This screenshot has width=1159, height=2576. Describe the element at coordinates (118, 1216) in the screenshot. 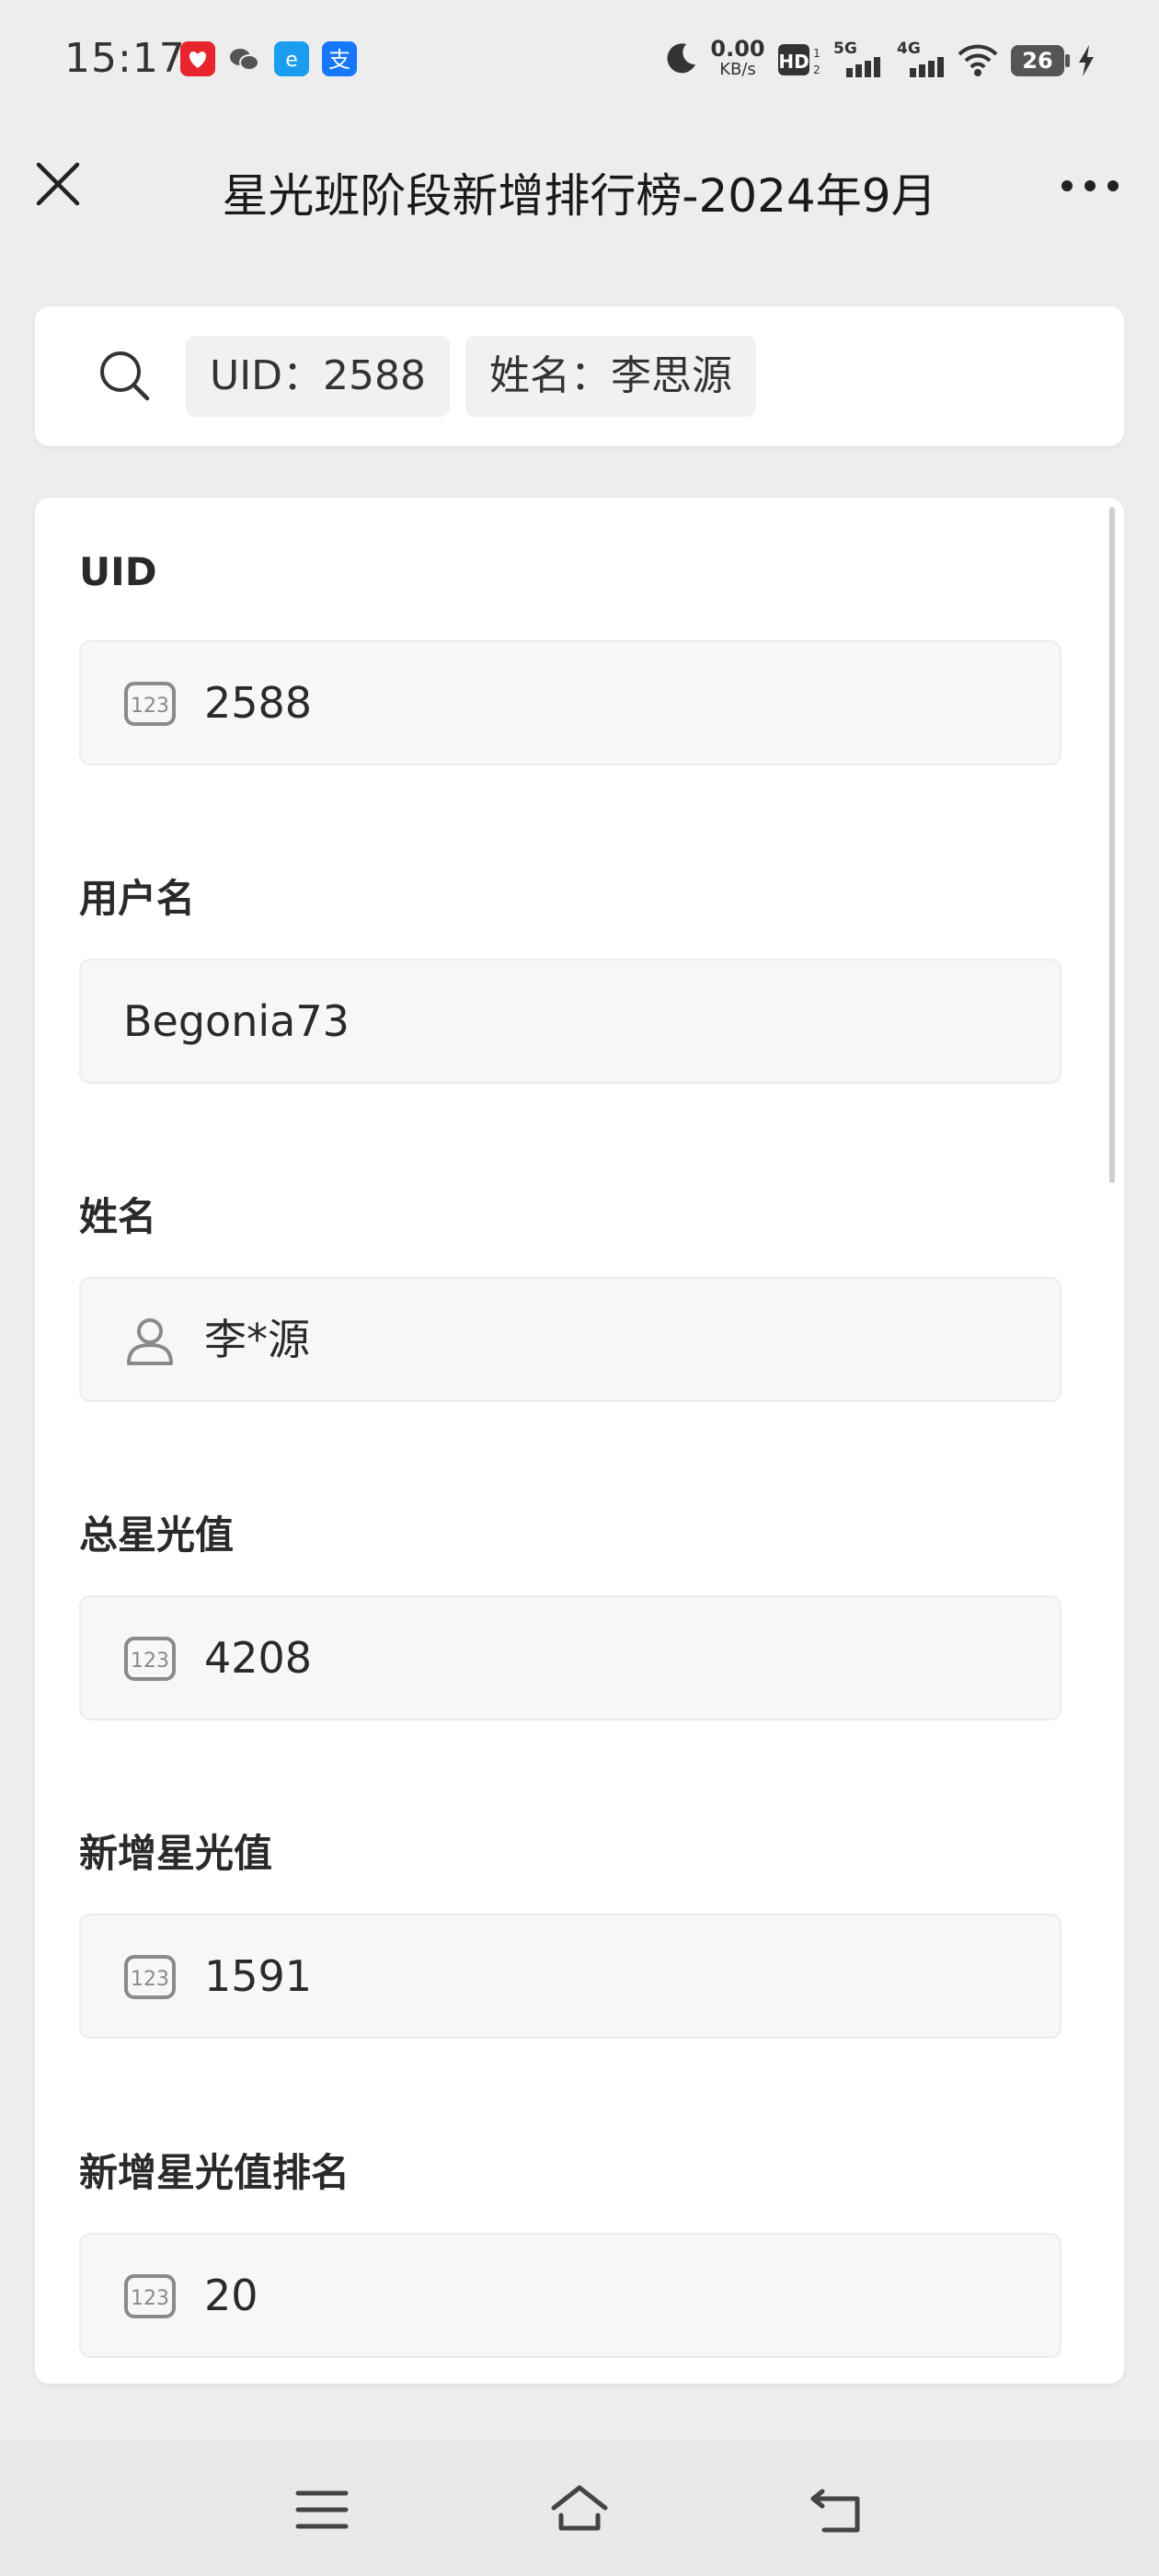

I see `field-label-name: 姓名` at that location.